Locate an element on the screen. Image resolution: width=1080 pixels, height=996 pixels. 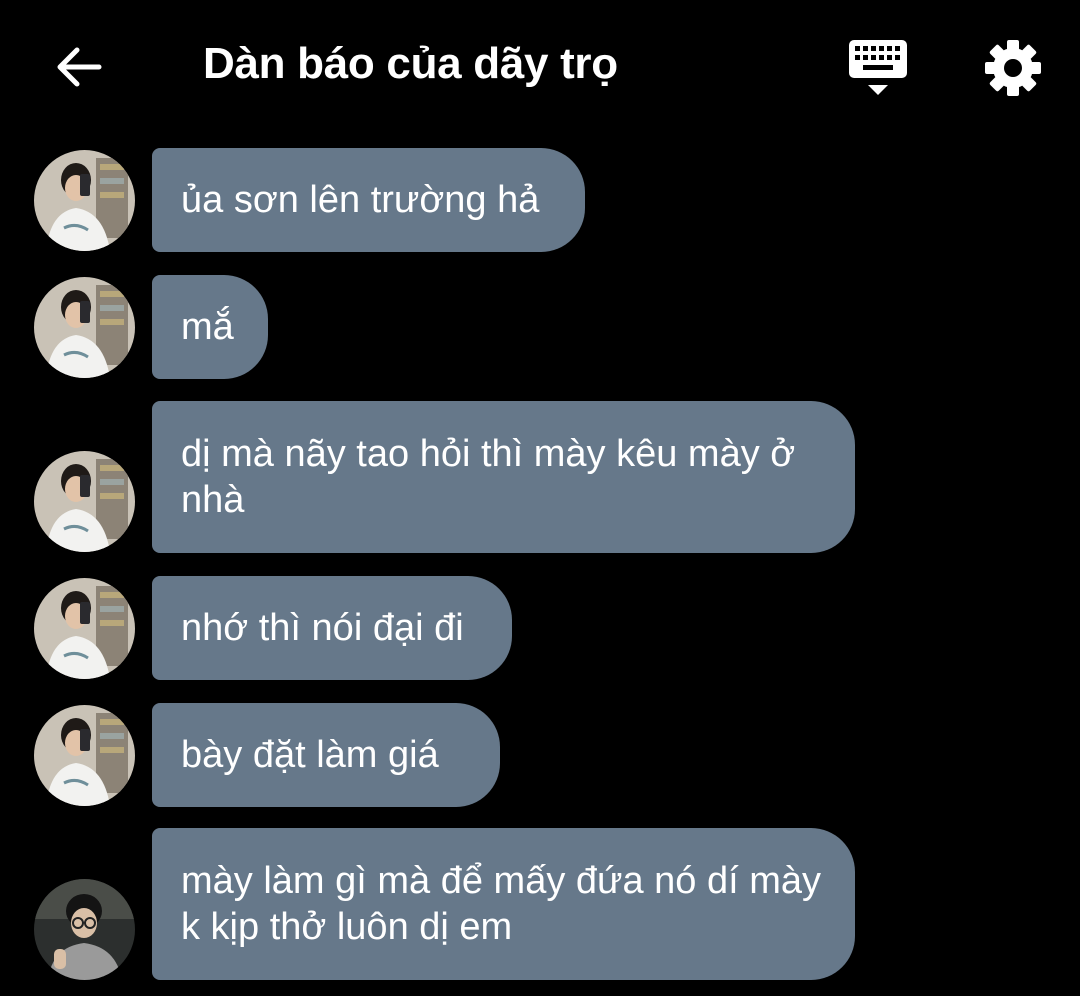
message-bubble: ủa sơn lên trường hả is located at coordinates (368, 200).